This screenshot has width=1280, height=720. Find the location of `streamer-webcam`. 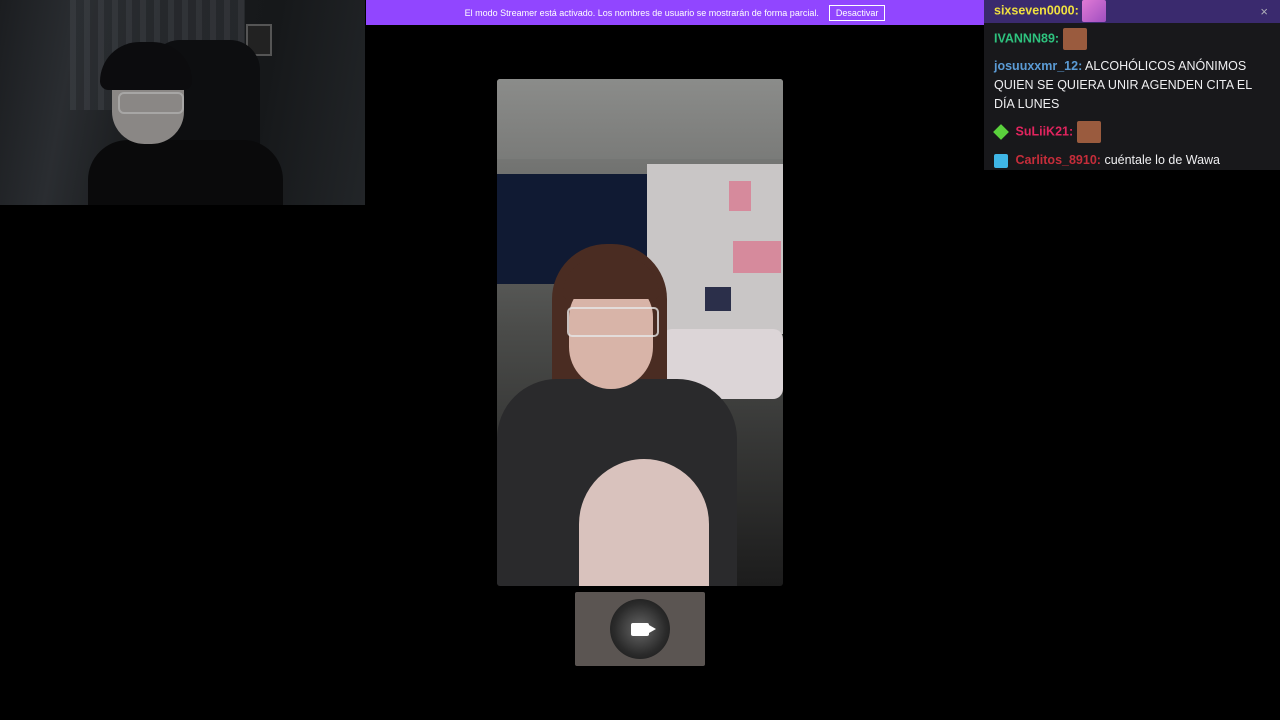

streamer-webcam is located at coordinates (182, 102).